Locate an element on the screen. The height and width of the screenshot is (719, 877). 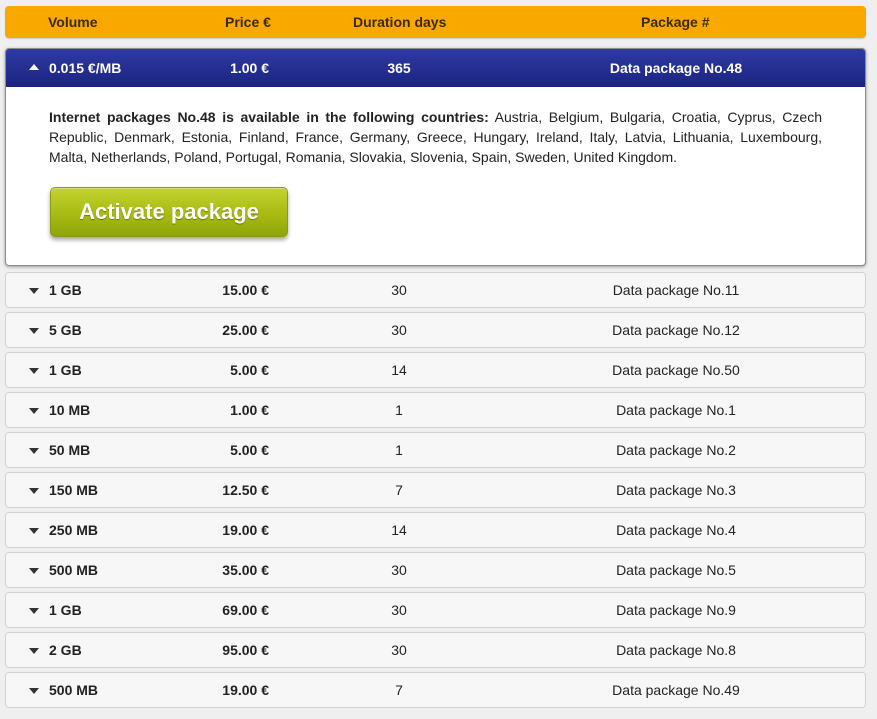
row-volume: 50 MB is located at coordinates (70, 450).